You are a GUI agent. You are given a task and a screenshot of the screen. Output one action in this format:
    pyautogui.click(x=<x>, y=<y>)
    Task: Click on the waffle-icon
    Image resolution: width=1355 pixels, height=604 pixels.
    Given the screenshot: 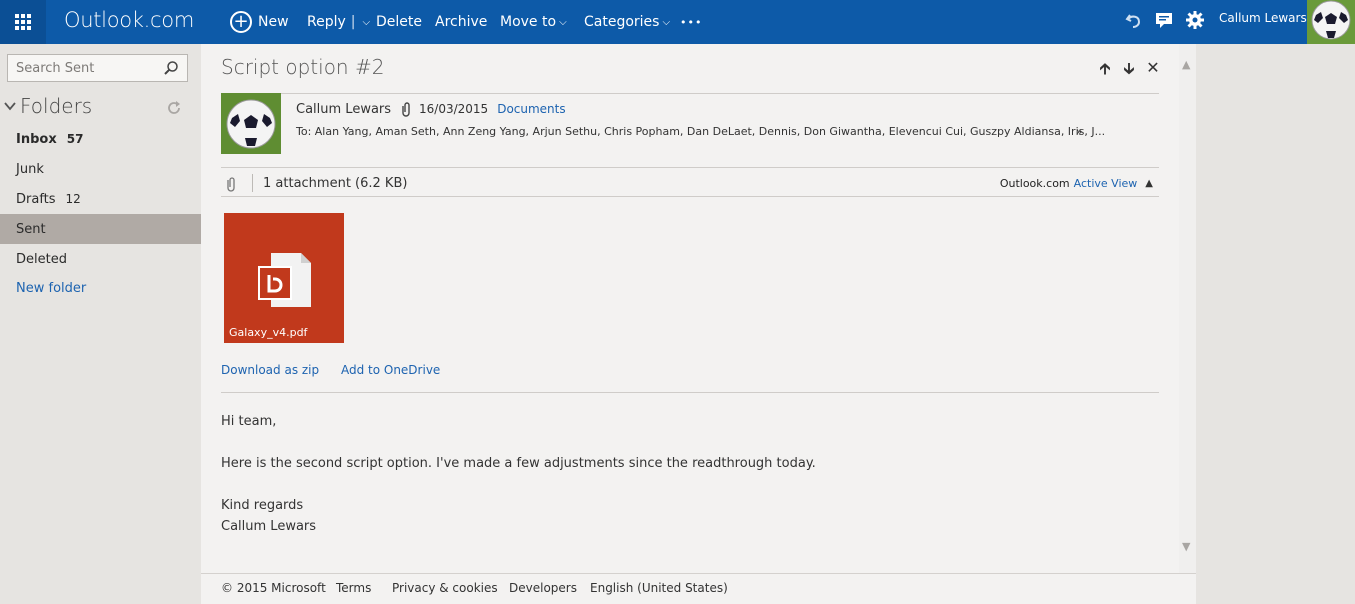 What is the action you would take?
    pyautogui.click(x=23, y=22)
    